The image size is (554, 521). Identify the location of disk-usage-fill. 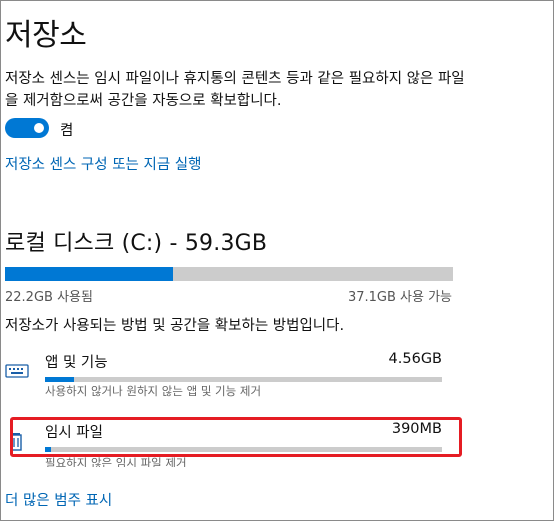
(89, 274).